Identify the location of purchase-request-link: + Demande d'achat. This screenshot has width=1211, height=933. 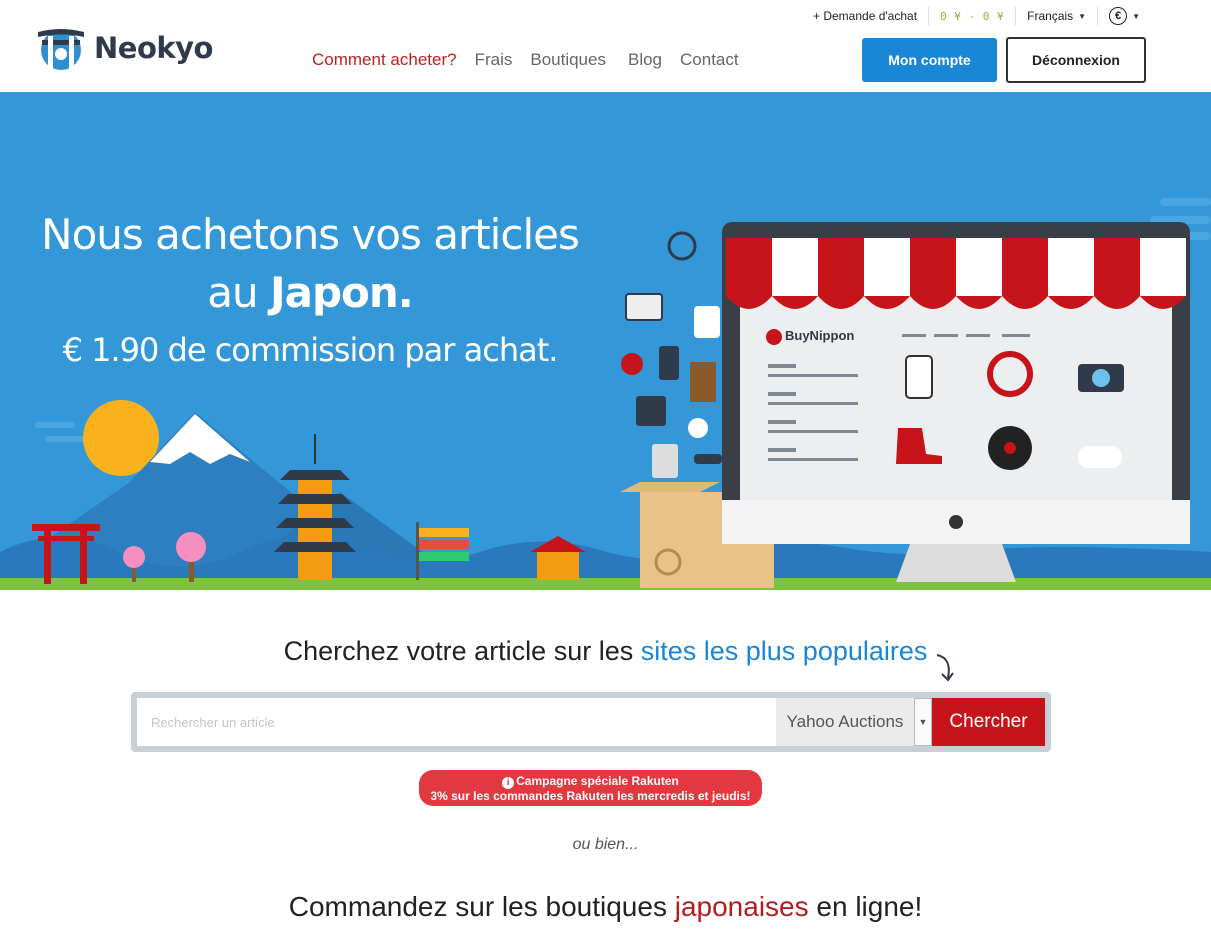
(865, 16).